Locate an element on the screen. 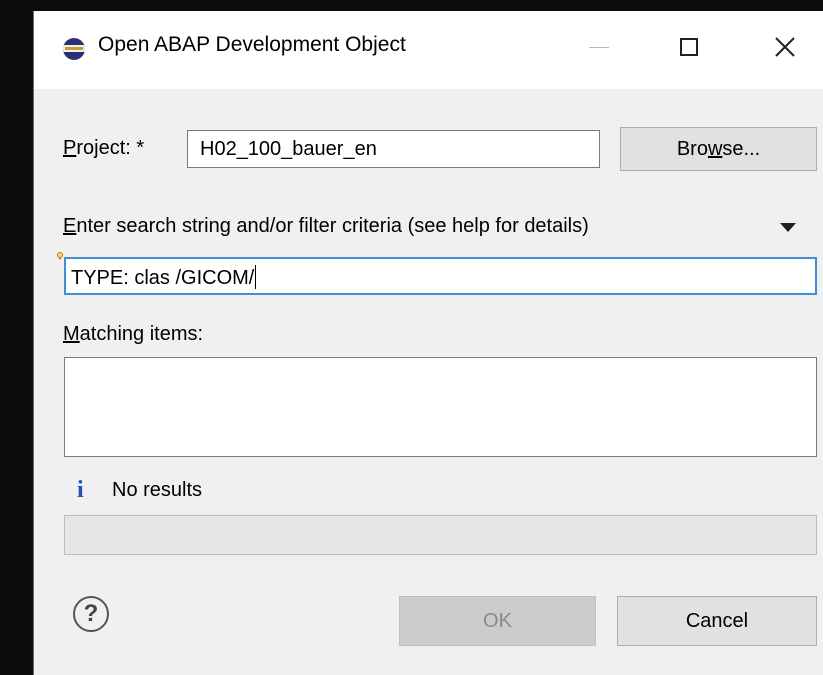 The height and width of the screenshot is (675, 823). browse-label-mnemonic: w is located at coordinates (715, 148).